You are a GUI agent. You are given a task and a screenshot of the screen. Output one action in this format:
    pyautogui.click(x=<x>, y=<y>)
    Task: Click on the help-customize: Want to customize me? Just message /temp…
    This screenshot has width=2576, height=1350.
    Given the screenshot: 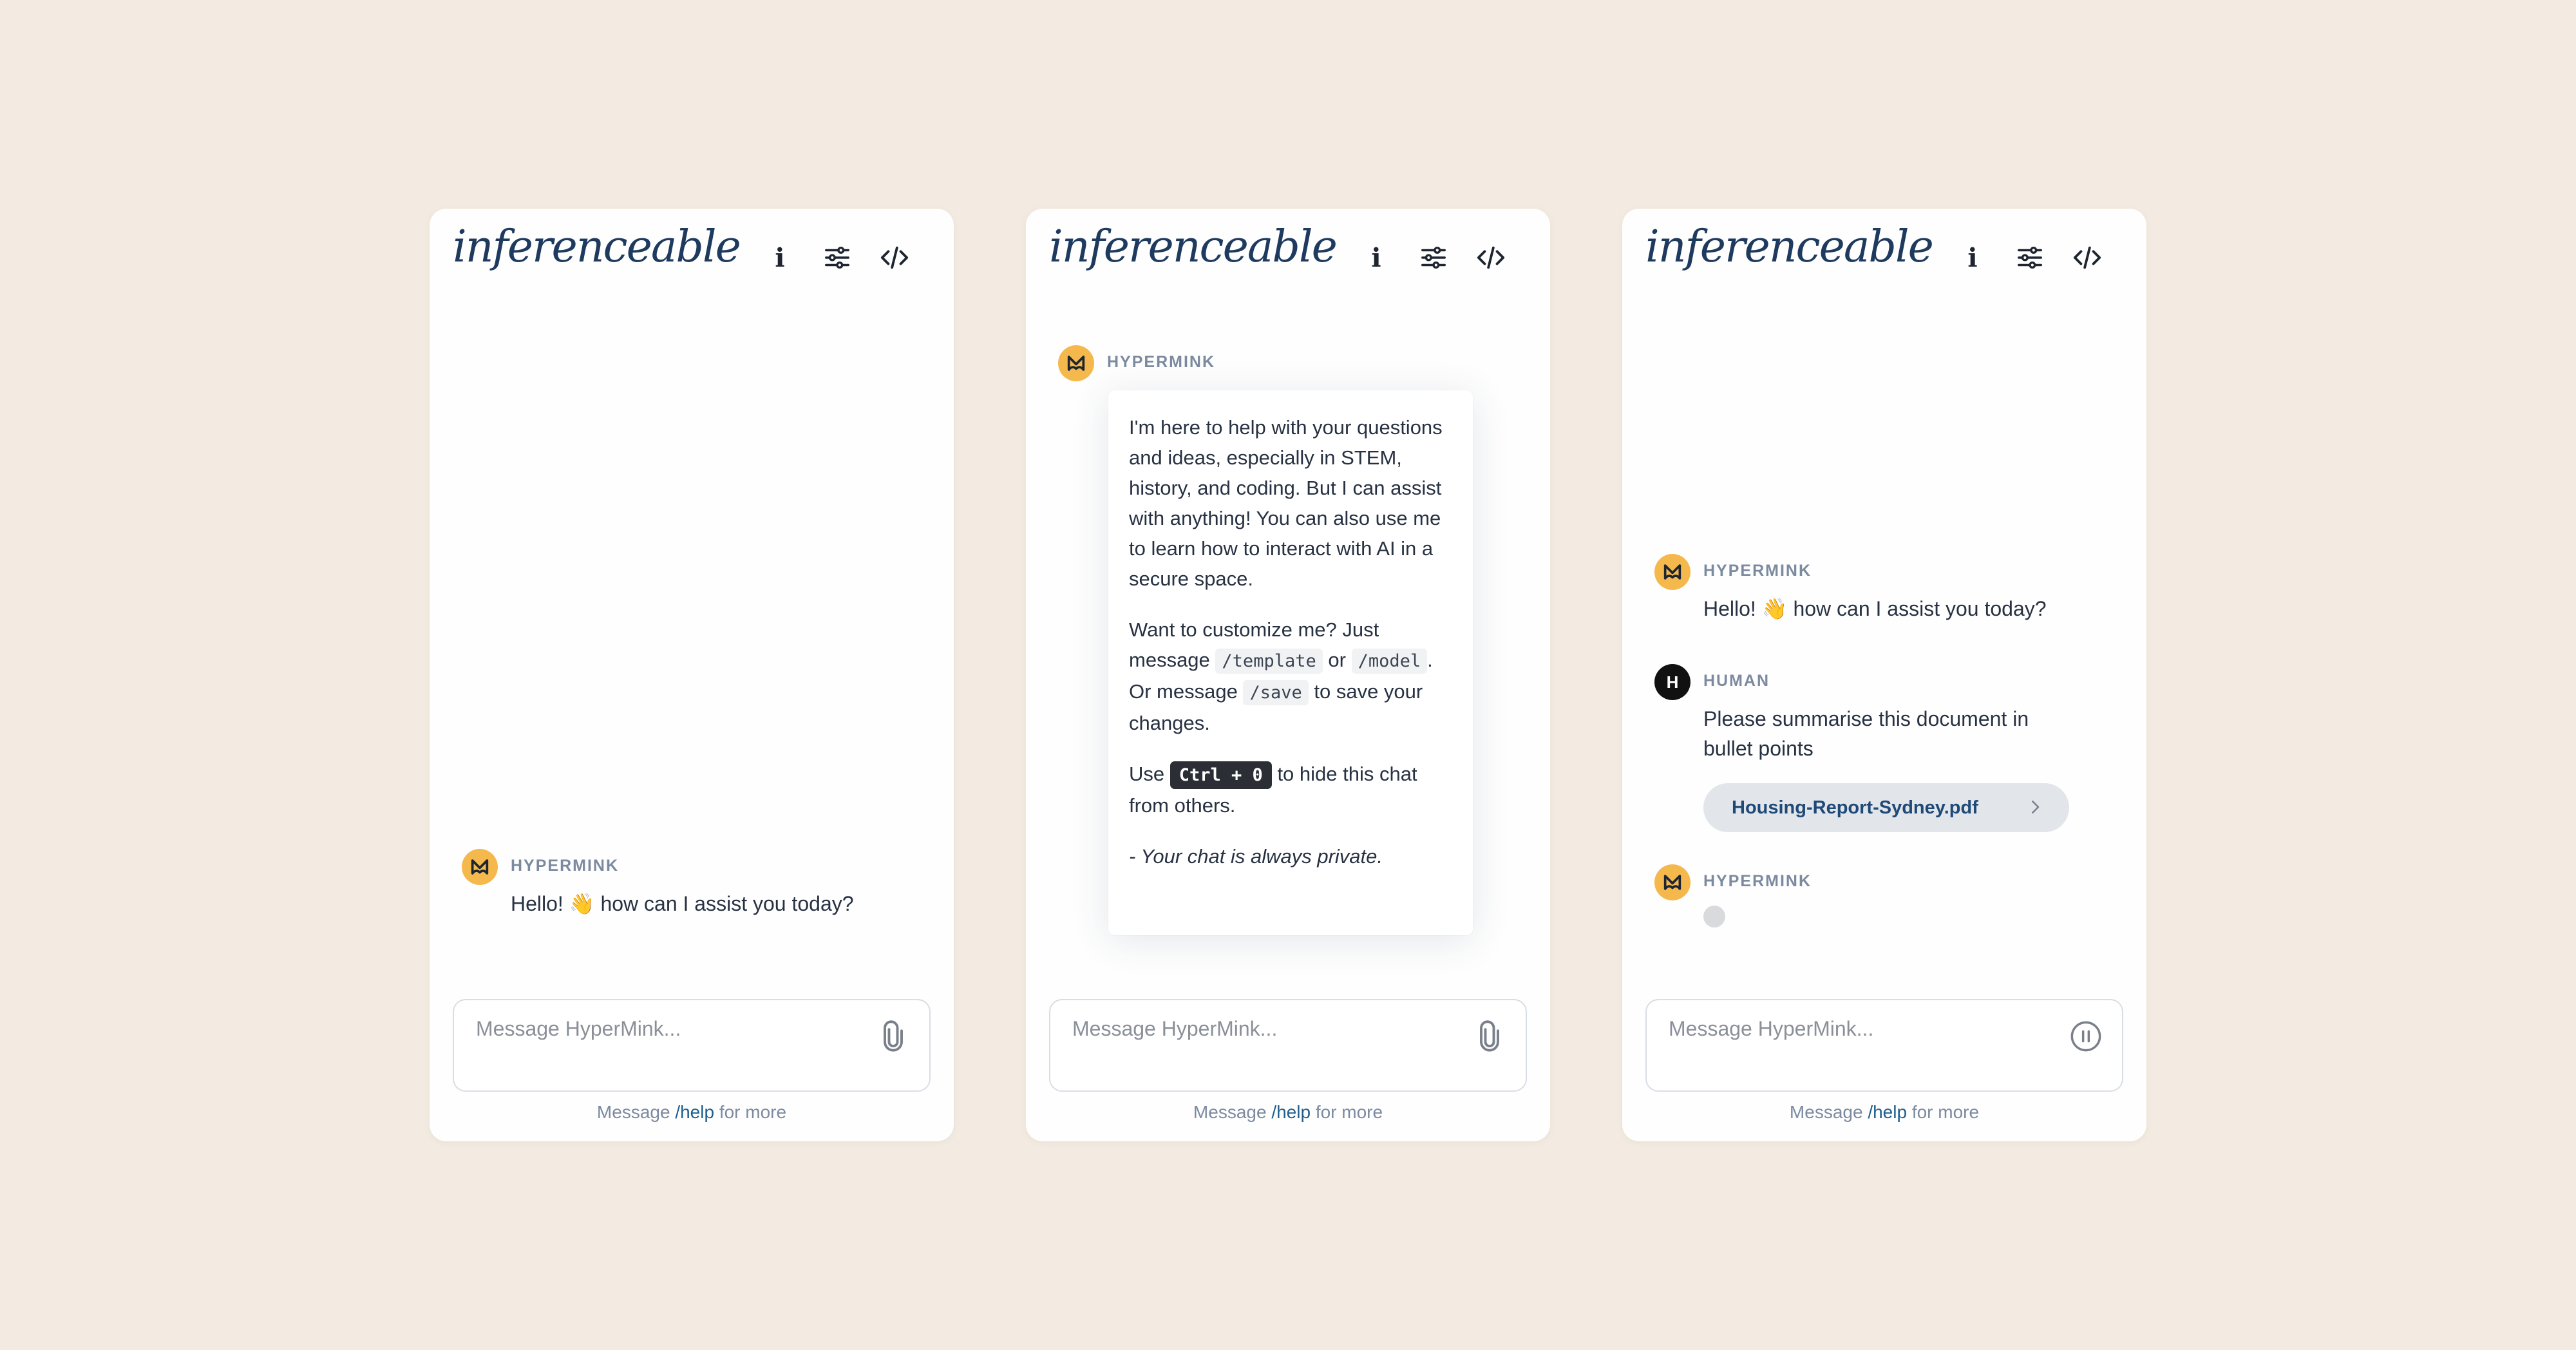 What is the action you would take?
    pyautogui.click(x=1290, y=676)
    